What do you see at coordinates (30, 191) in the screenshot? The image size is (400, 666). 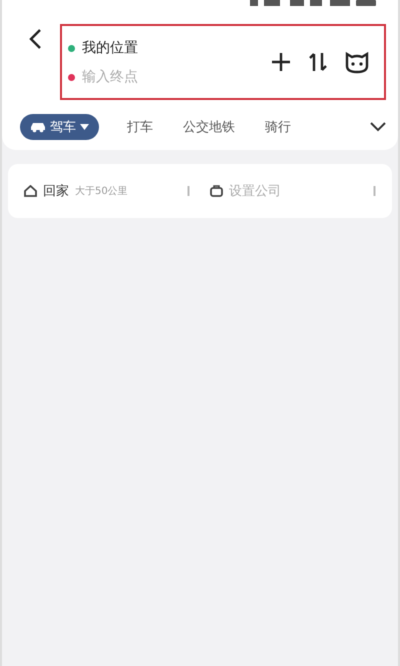 I see `home-icon` at bounding box center [30, 191].